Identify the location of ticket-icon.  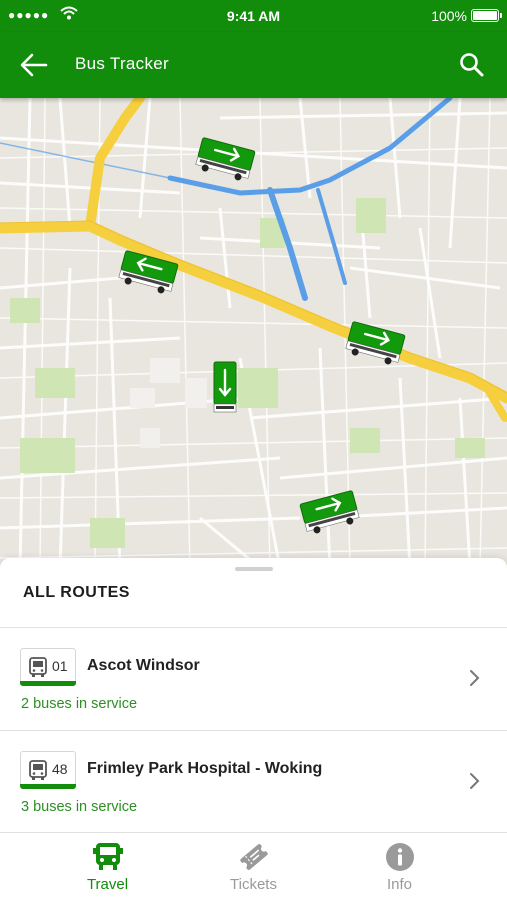
(254, 857).